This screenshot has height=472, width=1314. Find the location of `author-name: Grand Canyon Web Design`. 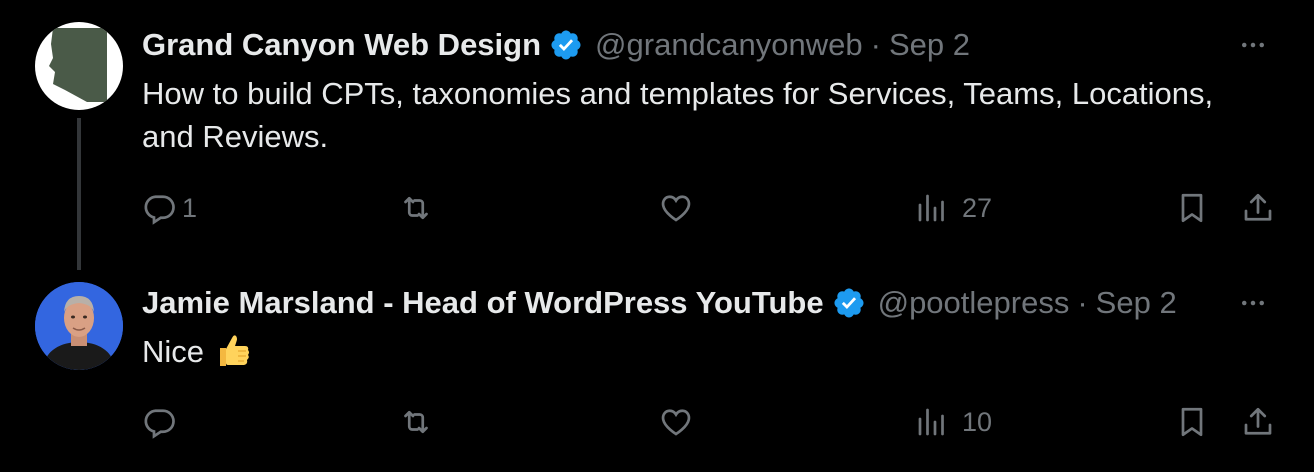

author-name: Grand Canyon Web Design is located at coordinates (341, 45).